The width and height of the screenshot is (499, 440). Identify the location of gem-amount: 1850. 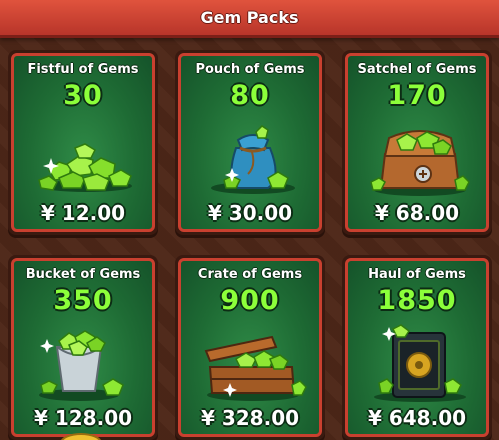
(417, 300).